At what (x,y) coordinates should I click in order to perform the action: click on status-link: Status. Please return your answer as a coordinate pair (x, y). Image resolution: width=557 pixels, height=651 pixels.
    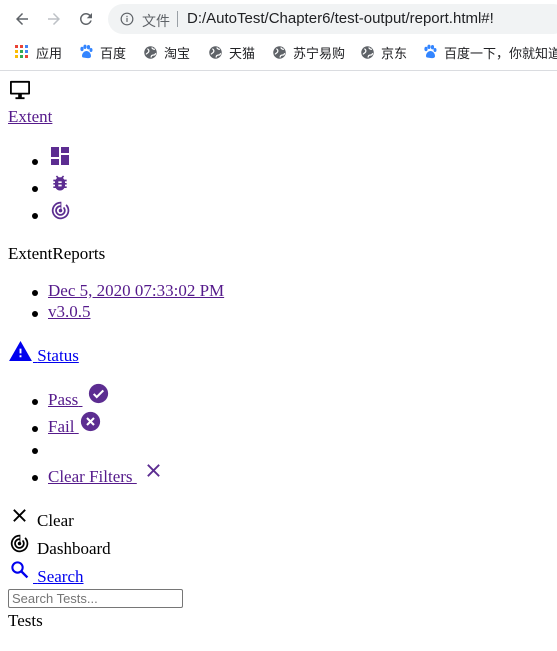
    Looking at the image, I should click on (56, 356).